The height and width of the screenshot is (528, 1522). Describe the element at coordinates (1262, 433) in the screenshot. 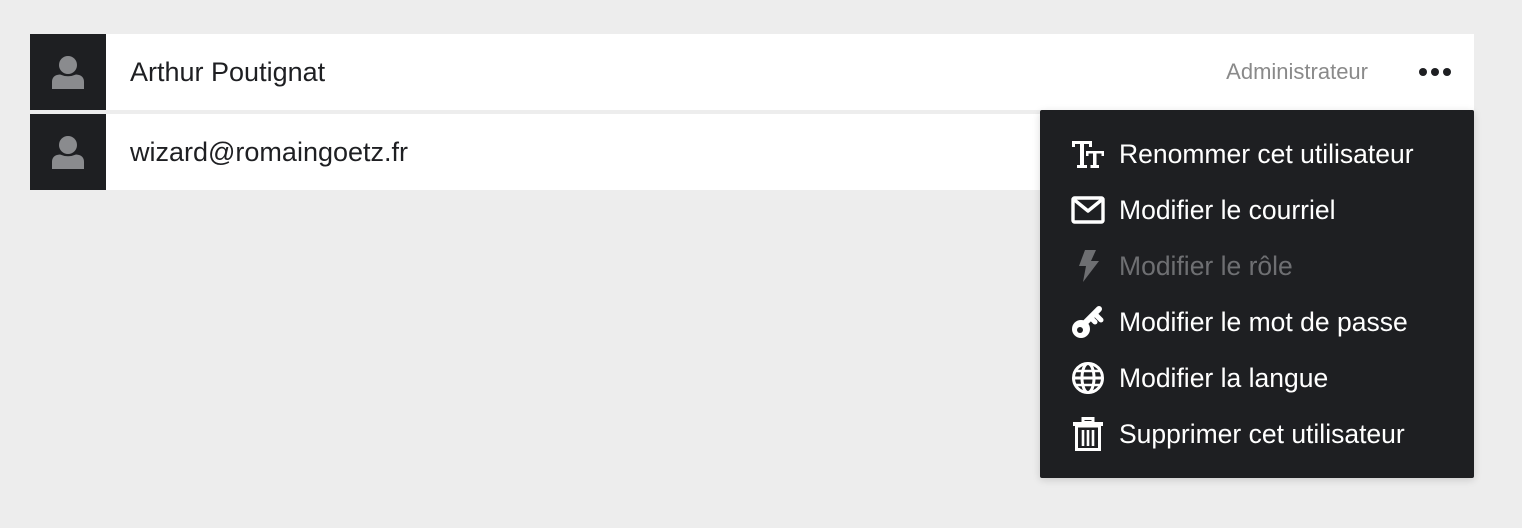

I see `menu-item-label: Supprimer cet utilisateur` at that location.